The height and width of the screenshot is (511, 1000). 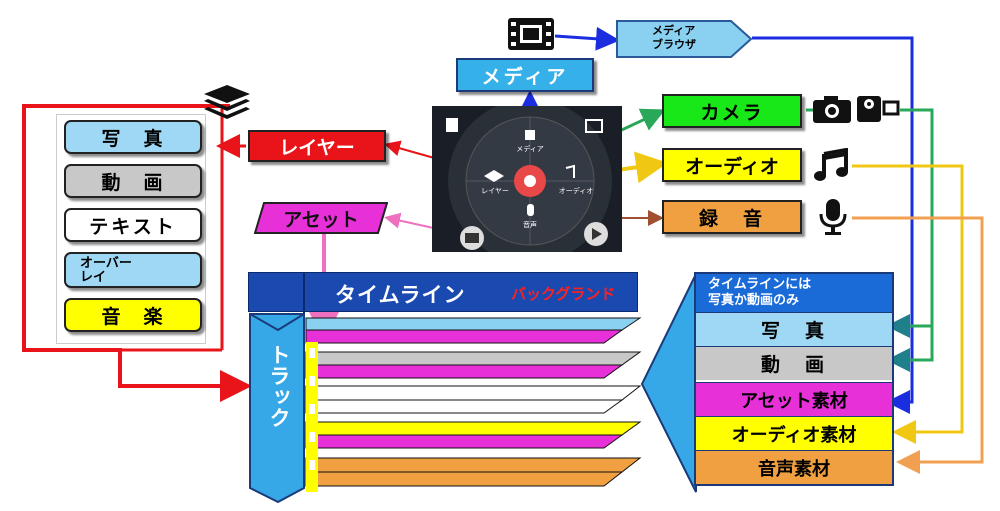 I want to click on media-browser-node: メディア ブラウザ, so click(x=684, y=39).